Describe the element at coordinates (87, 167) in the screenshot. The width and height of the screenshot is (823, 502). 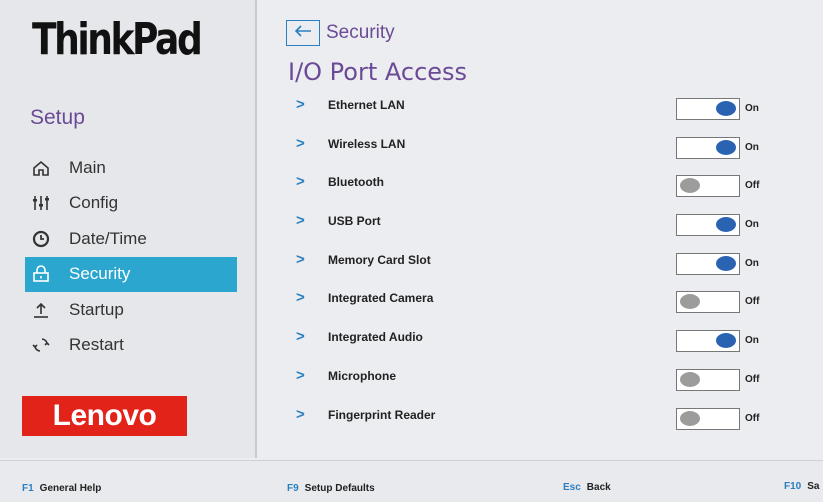
I see `sidebar-item-label: Main` at that location.